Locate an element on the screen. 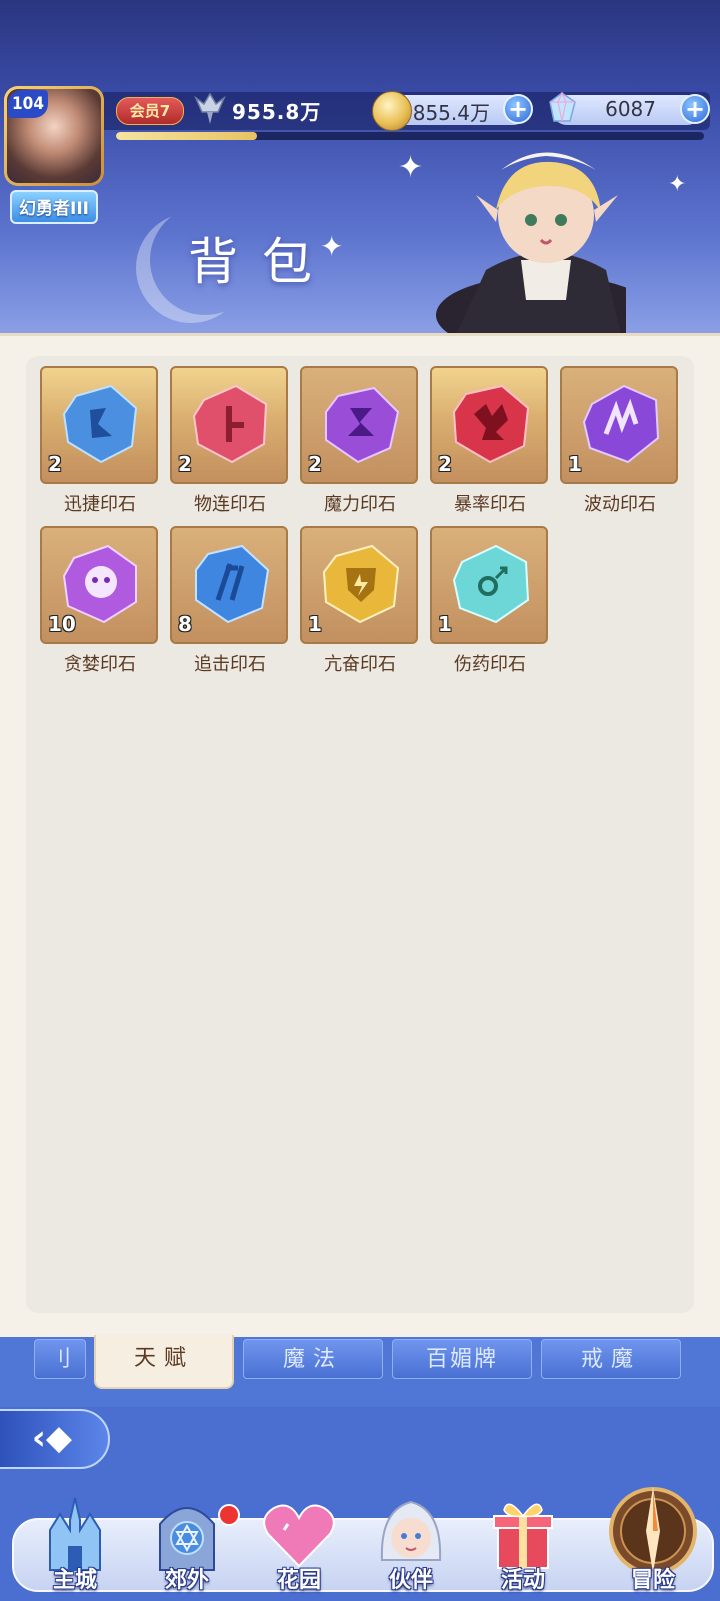  item-name: 贪婪印石 is located at coordinates (100, 664).